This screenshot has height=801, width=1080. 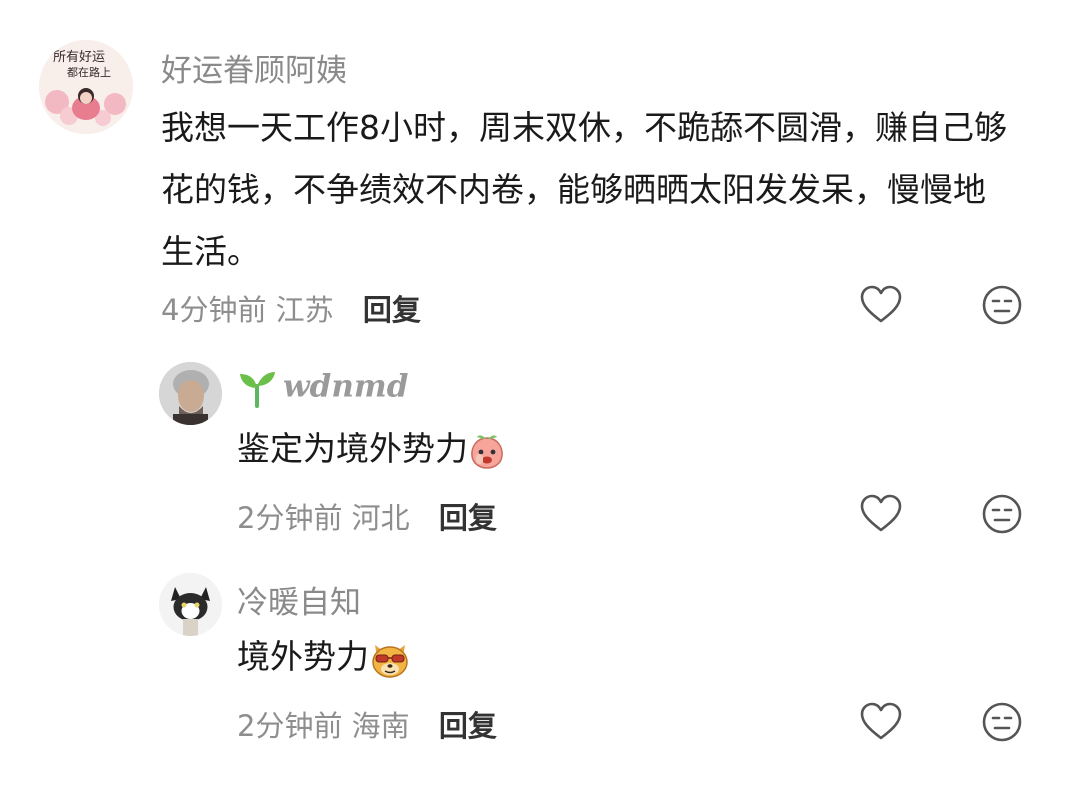 What do you see at coordinates (303, 656) in the screenshot?
I see `comment-text-body: 境外势力` at bounding box center [303, 656].